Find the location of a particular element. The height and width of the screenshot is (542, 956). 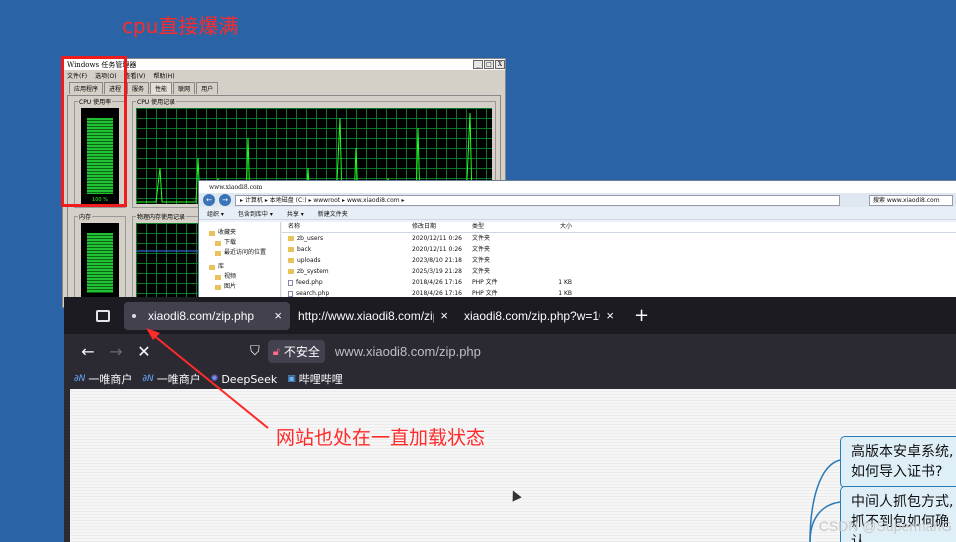

watermark: CSDN @SupermanG is located at coordinates (885, 526).